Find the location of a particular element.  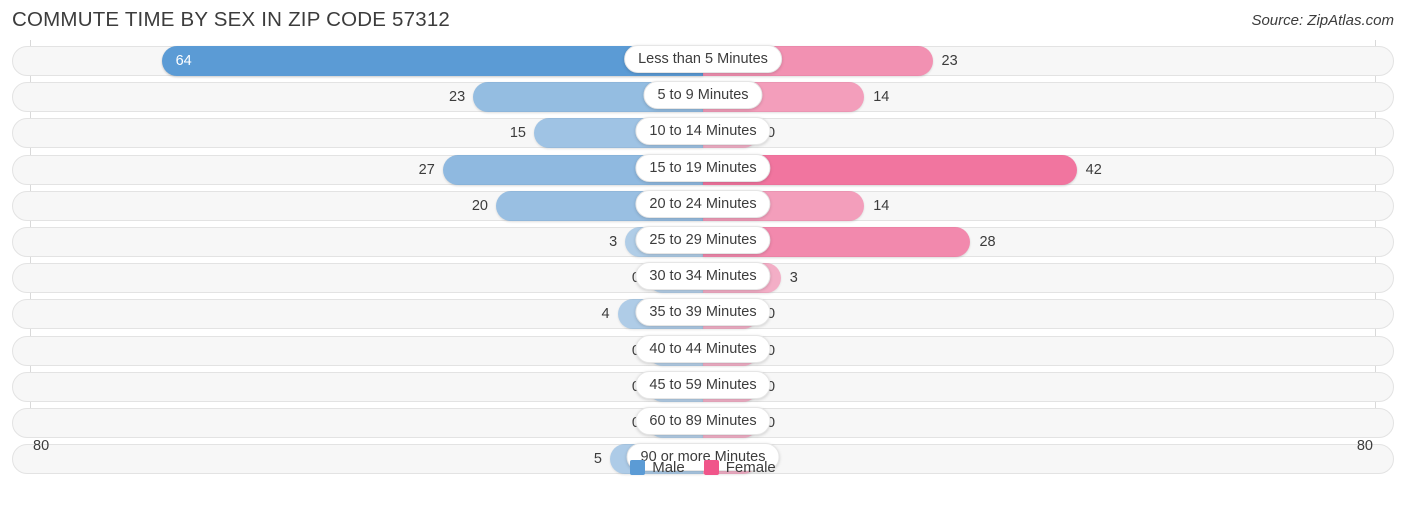

chart-row: 27 42 15 to 19 Minutes is located at coordinates (703, 171).